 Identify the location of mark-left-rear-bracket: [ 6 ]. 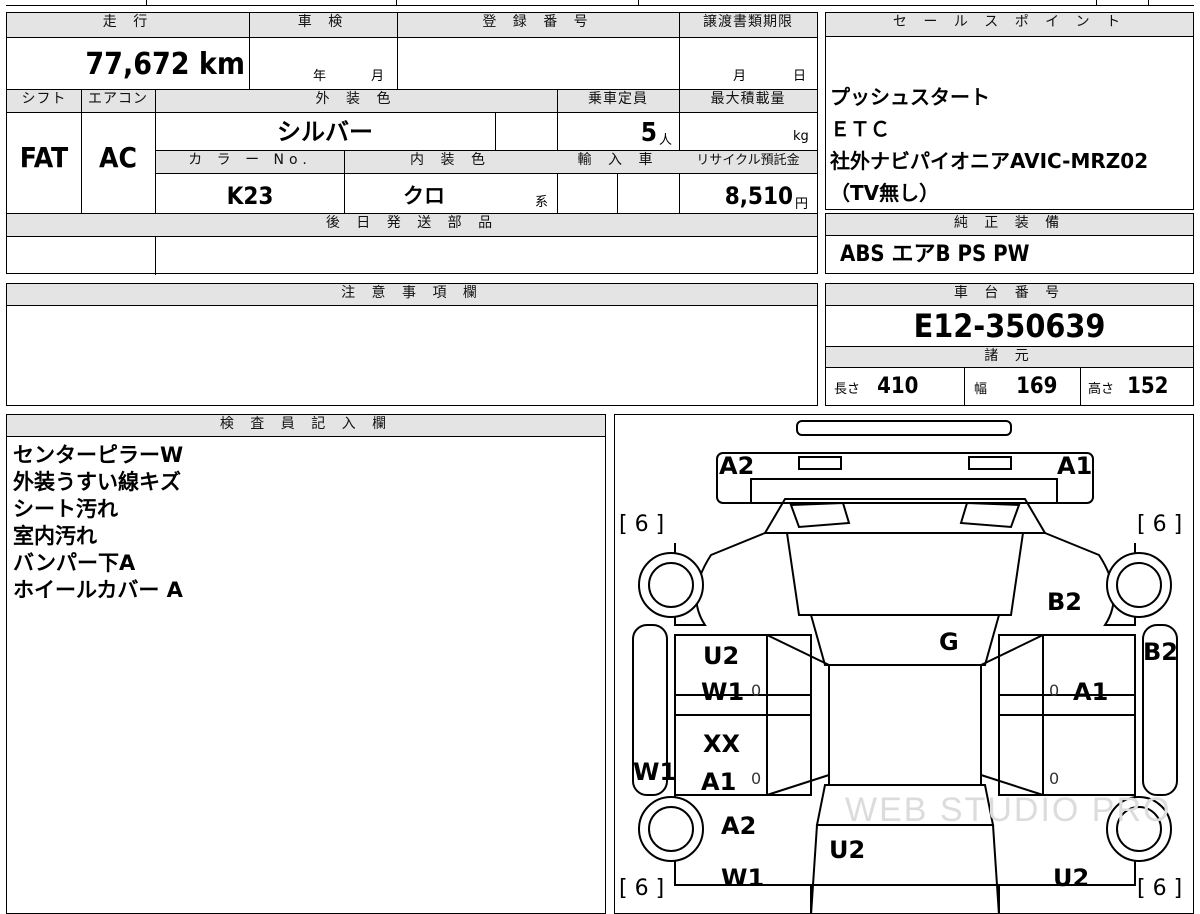
(642, 888).